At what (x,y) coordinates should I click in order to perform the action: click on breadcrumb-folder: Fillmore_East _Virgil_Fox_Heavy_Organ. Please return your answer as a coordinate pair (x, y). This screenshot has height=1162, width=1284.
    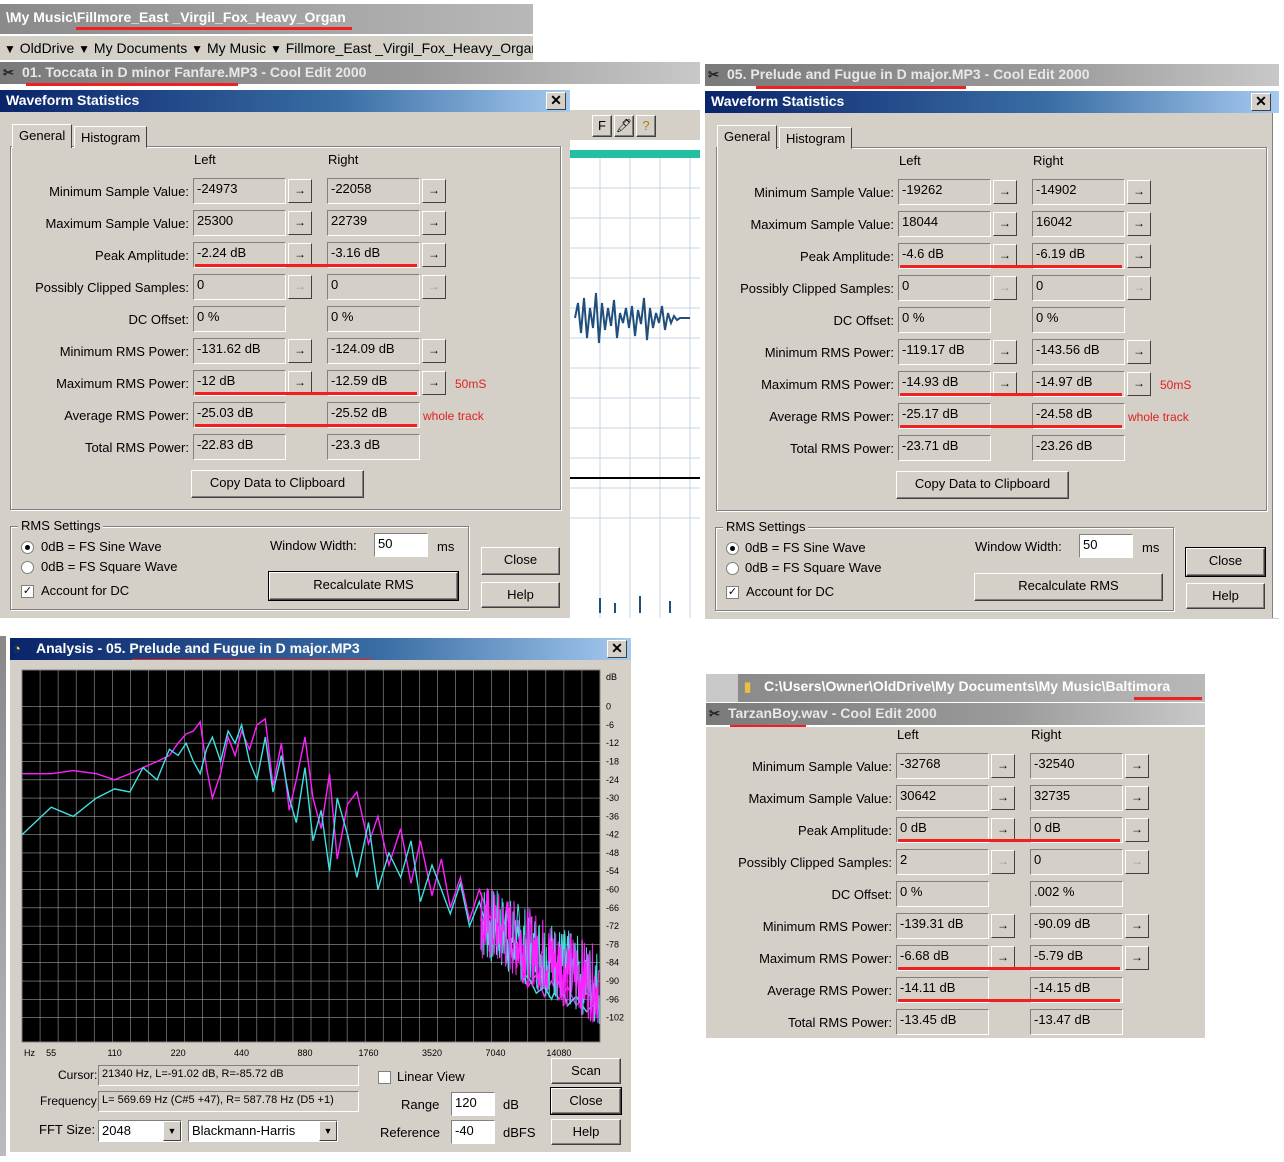
    Looking at the image, I should click on (409, 48).